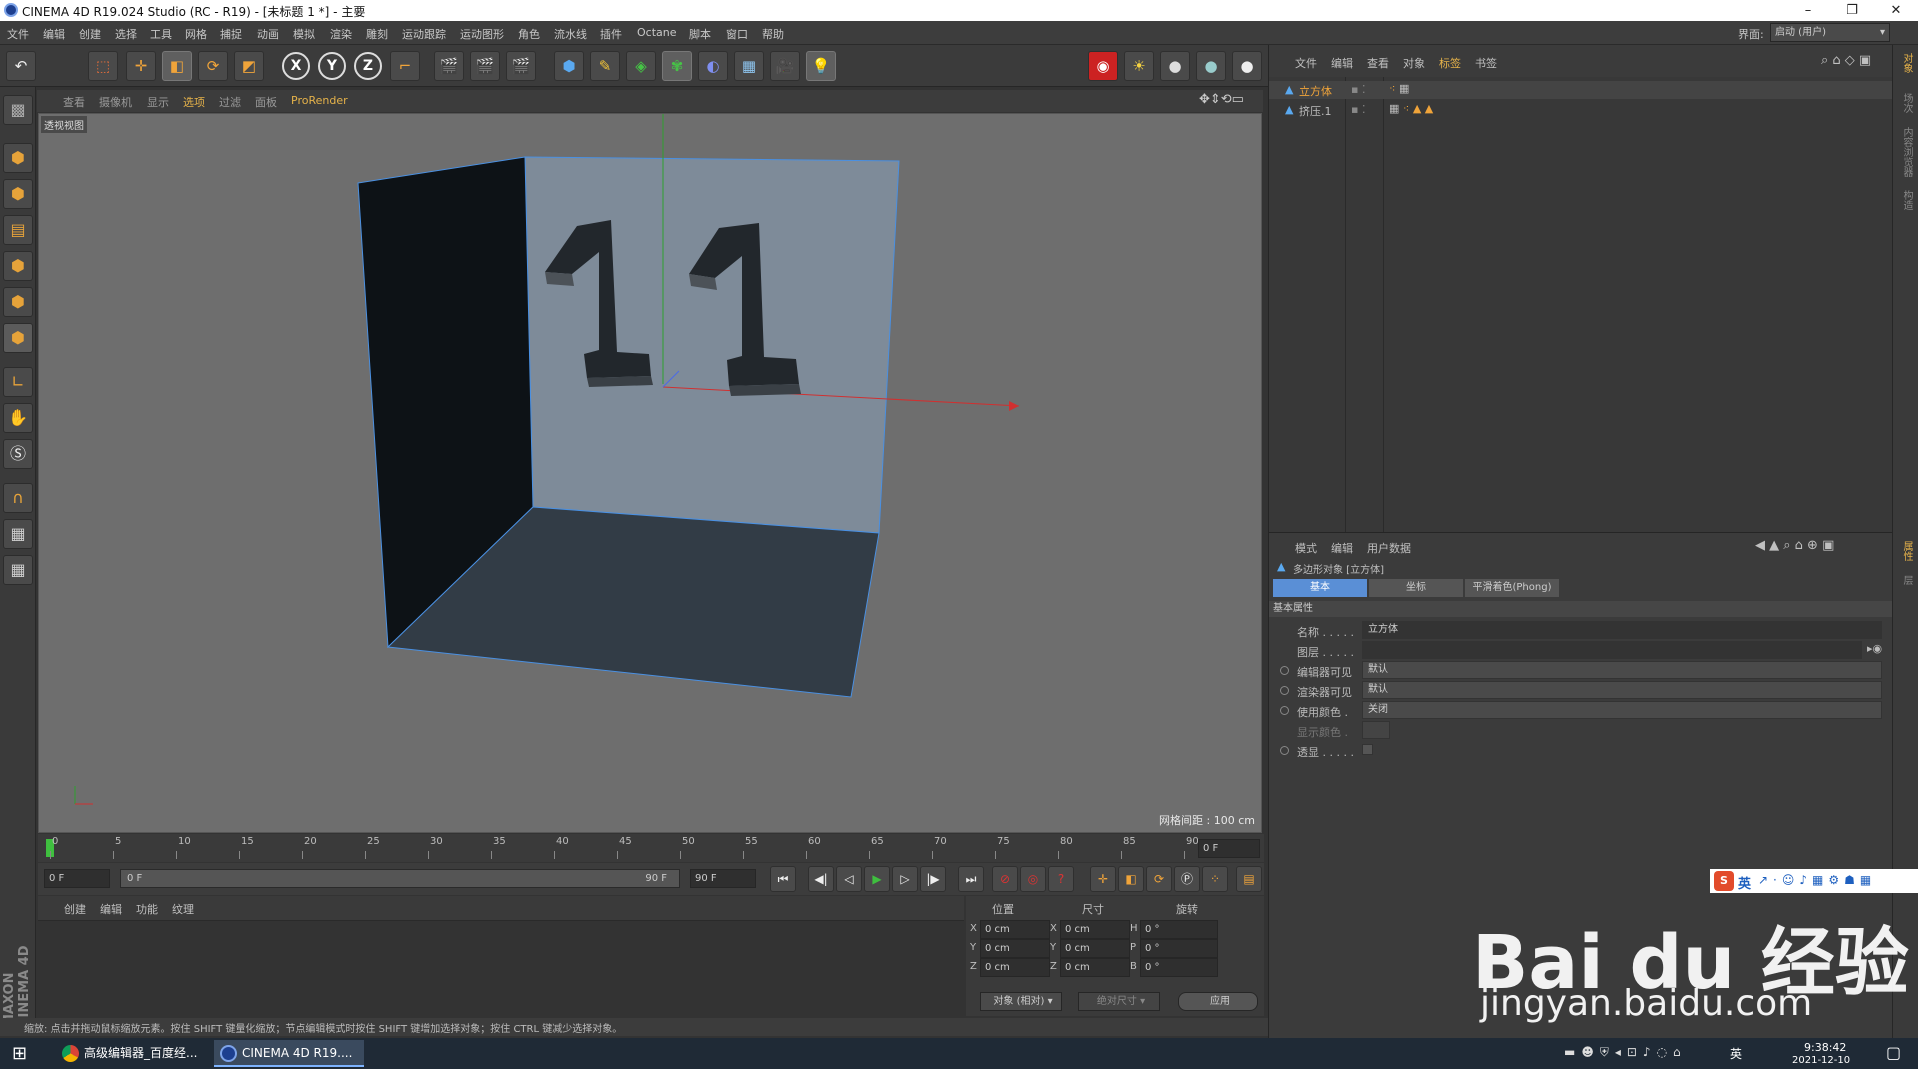  I want to click on add-light-button: 💡, so click(821, 66).